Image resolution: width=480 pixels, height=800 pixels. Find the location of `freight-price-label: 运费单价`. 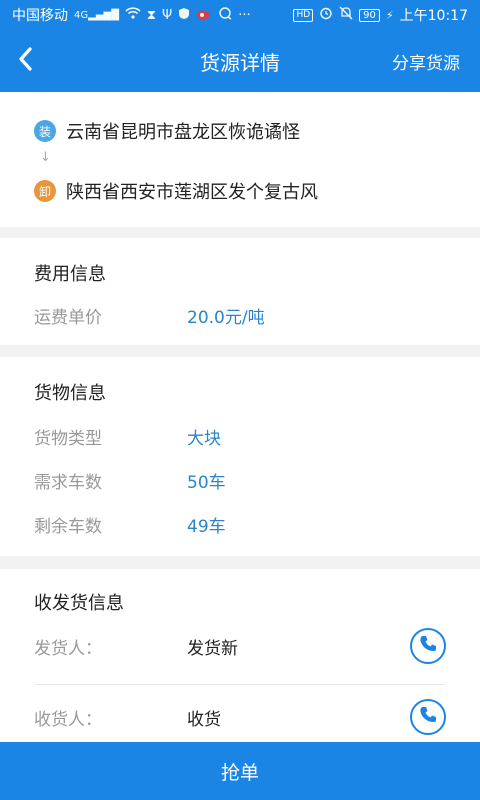

freight-price-label: 运费单价 is located at coordinates (68, 317).